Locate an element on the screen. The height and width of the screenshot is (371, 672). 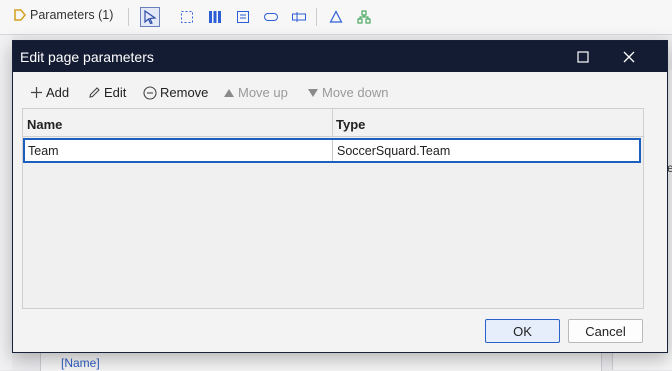
tag-icon is located at coordinates (20, 15).